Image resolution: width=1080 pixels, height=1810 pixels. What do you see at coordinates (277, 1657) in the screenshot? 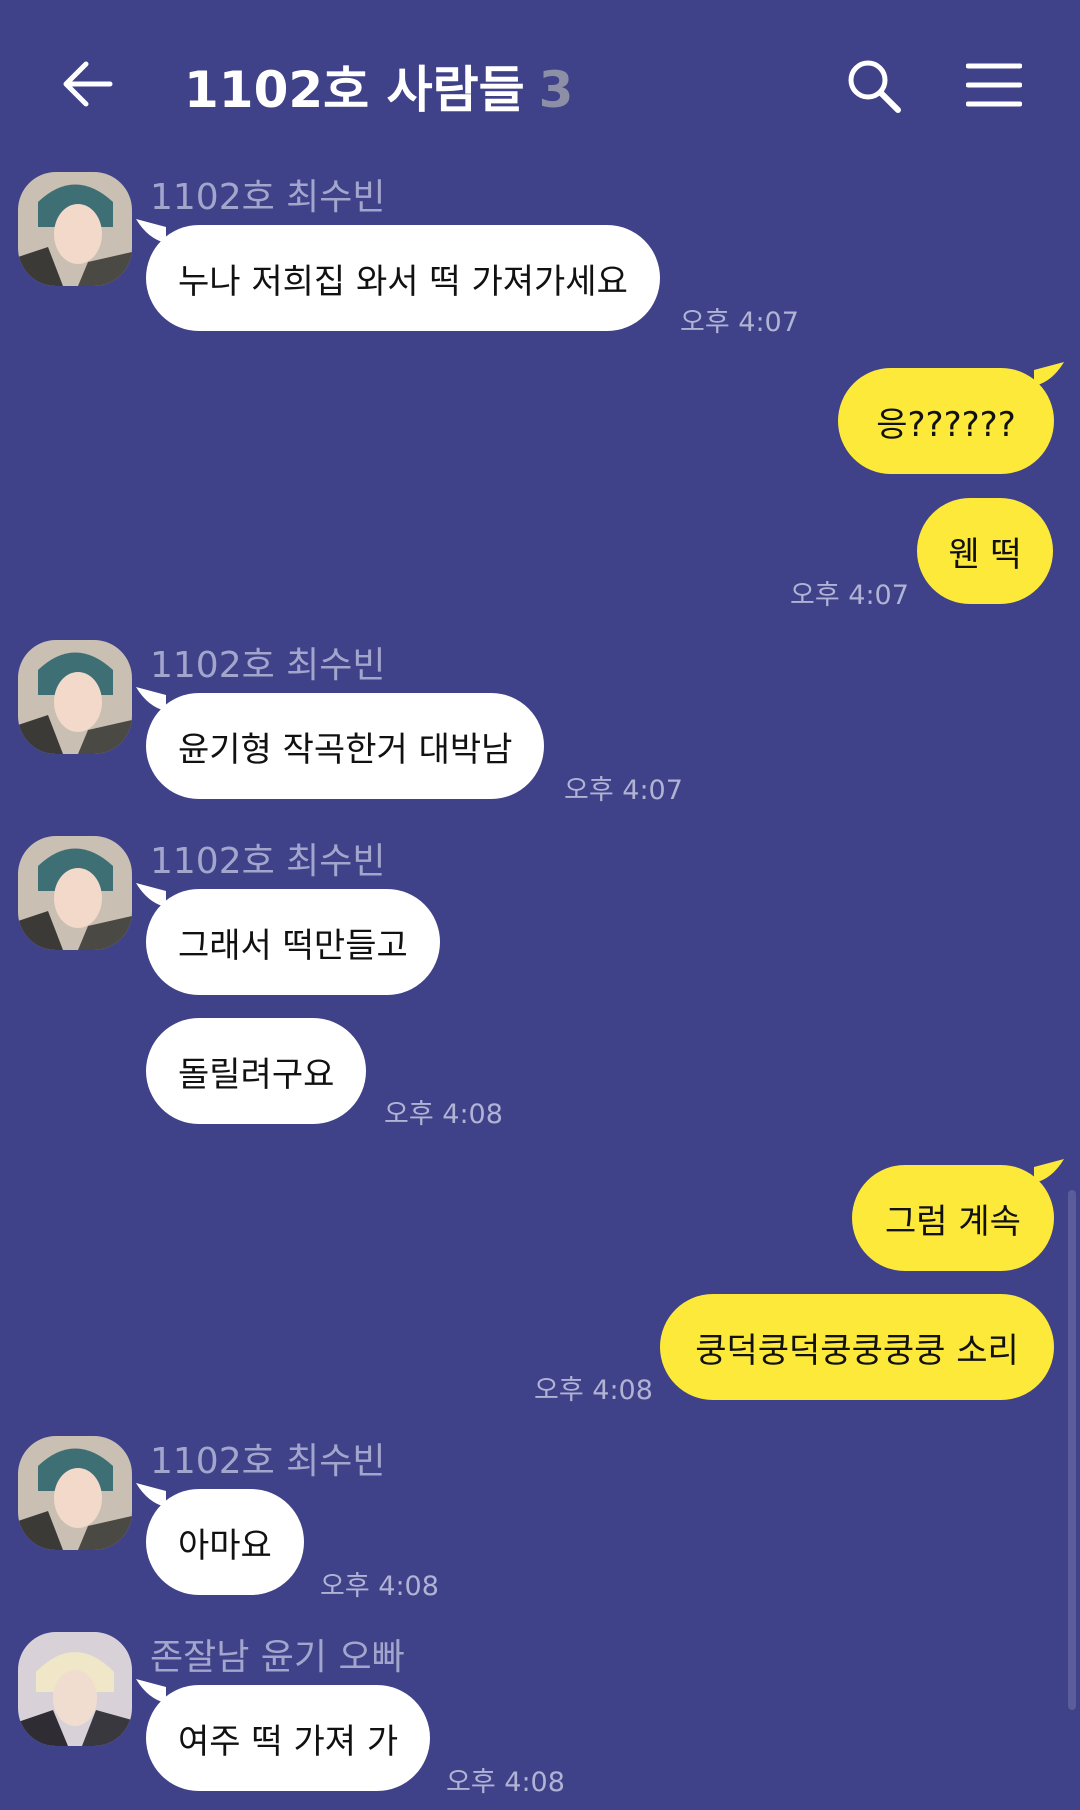
I see `sender-name: 존잘남 윤기 오빠` at bounding box center [277, 1657].